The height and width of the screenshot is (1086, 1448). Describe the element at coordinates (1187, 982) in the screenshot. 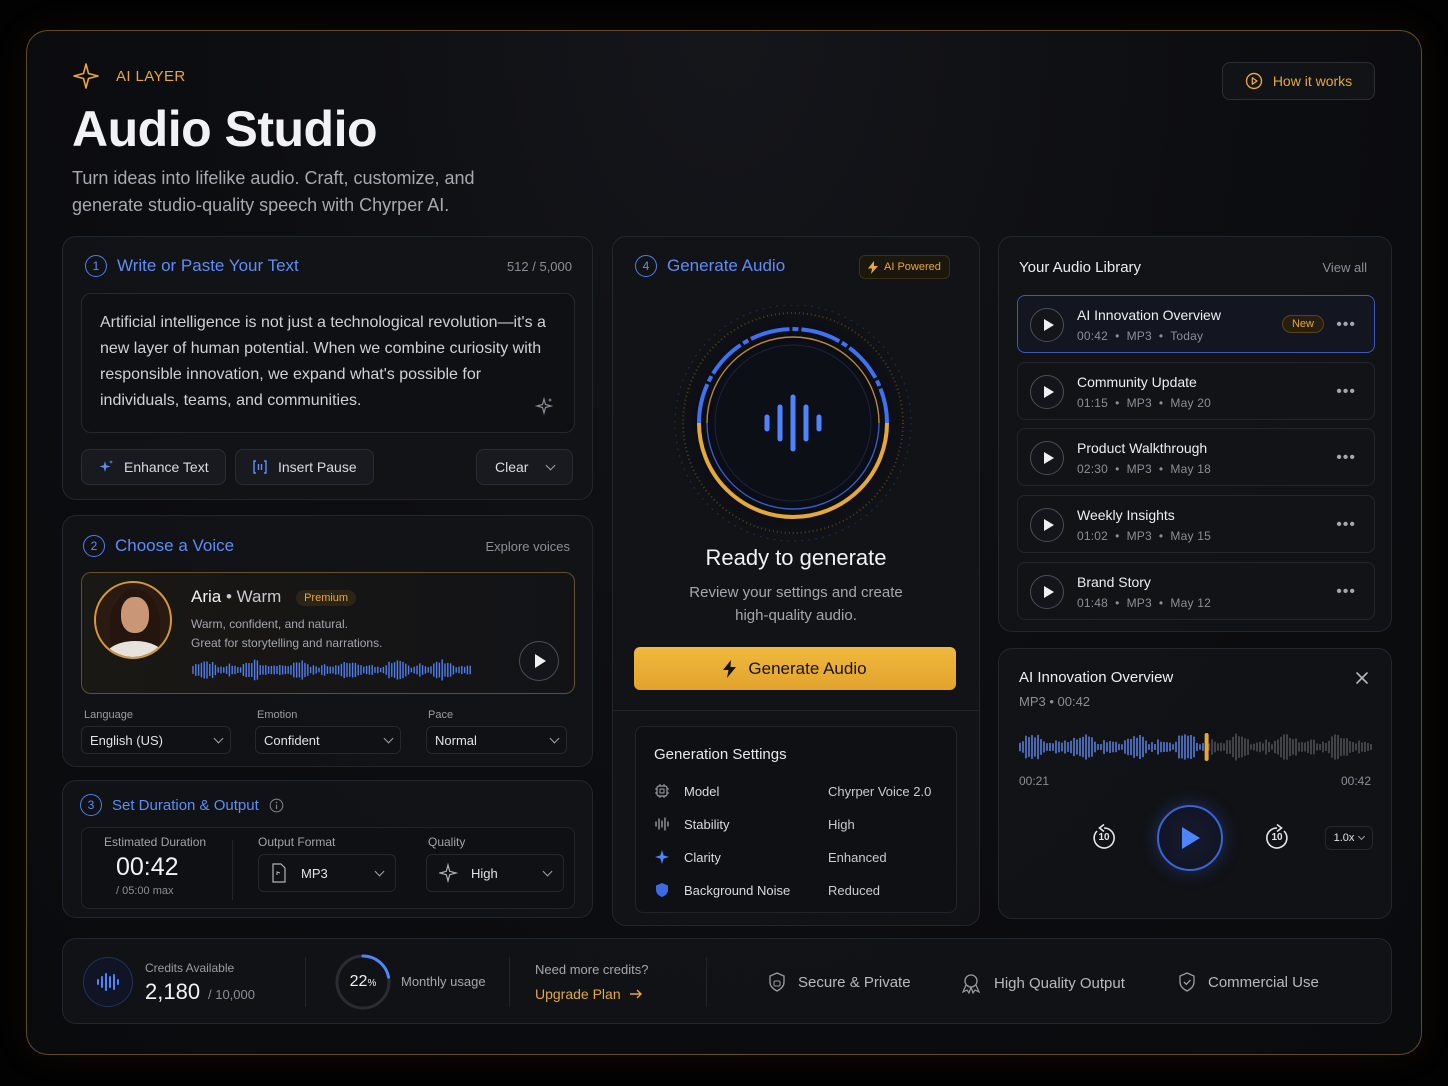

I see `shield-check-icon` at that location.